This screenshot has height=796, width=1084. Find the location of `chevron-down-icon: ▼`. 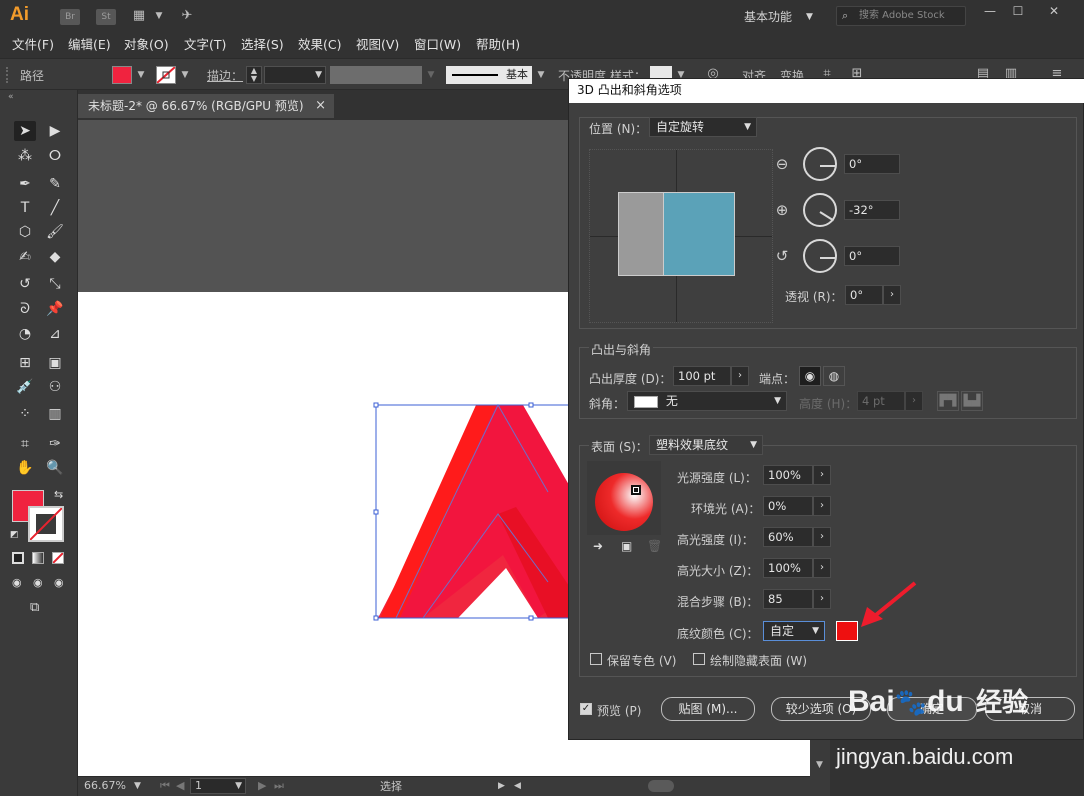

chevron-down-icon: ▼ is located at coordinates (141, 75).